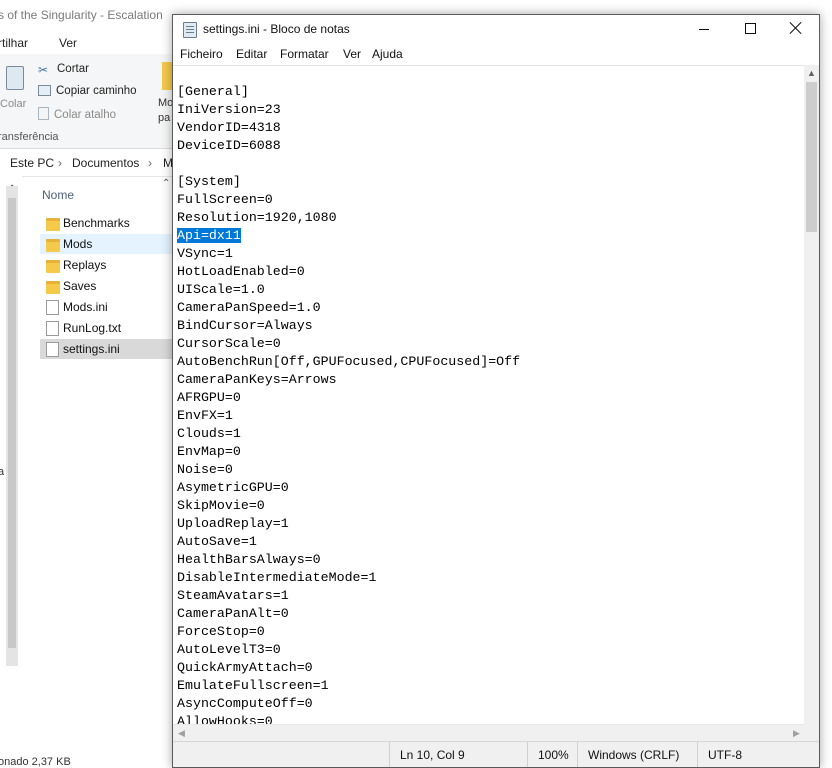 Image resolution: width=832 pixels, height=768 pixels. I want to click on editor-line: EnvFX=1, so click(205, 415).